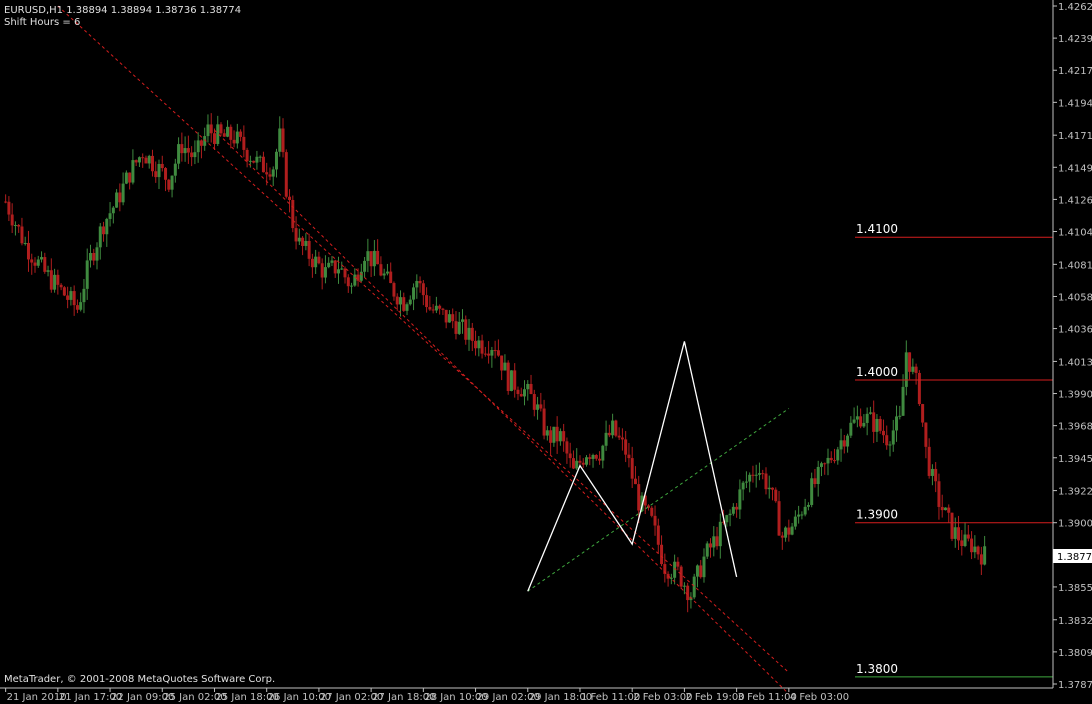 This screenshot has height=704, width=1092. Describe the element at coordinates (1075, 427) in the screenshot. I see `y-tick-label: 1.39680` at that location.